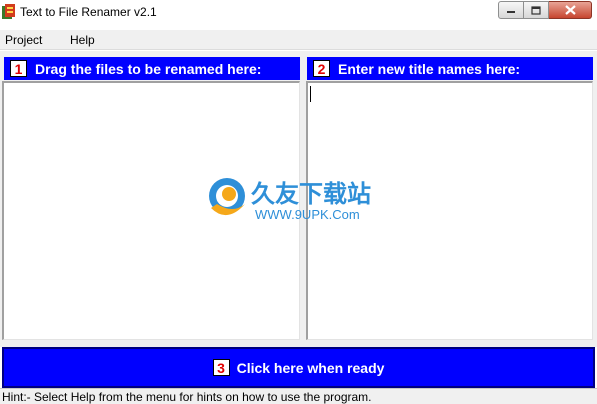 Image resolution: width=597 pixels, height=404 pixels. I want to click on menu-help: Help, so click(82, 40).